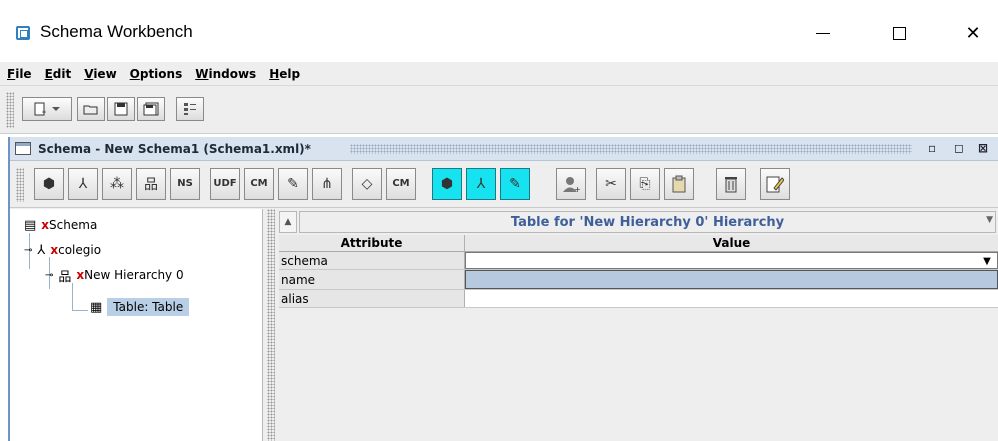  I want to click on save-button, so click(121, 109).